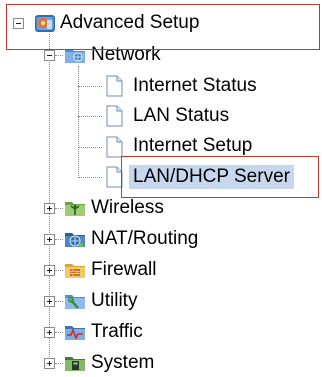 The width and height of the screenshot is (322, 377). I want to click on tree-node-label: Firewall, so click(123, 270).